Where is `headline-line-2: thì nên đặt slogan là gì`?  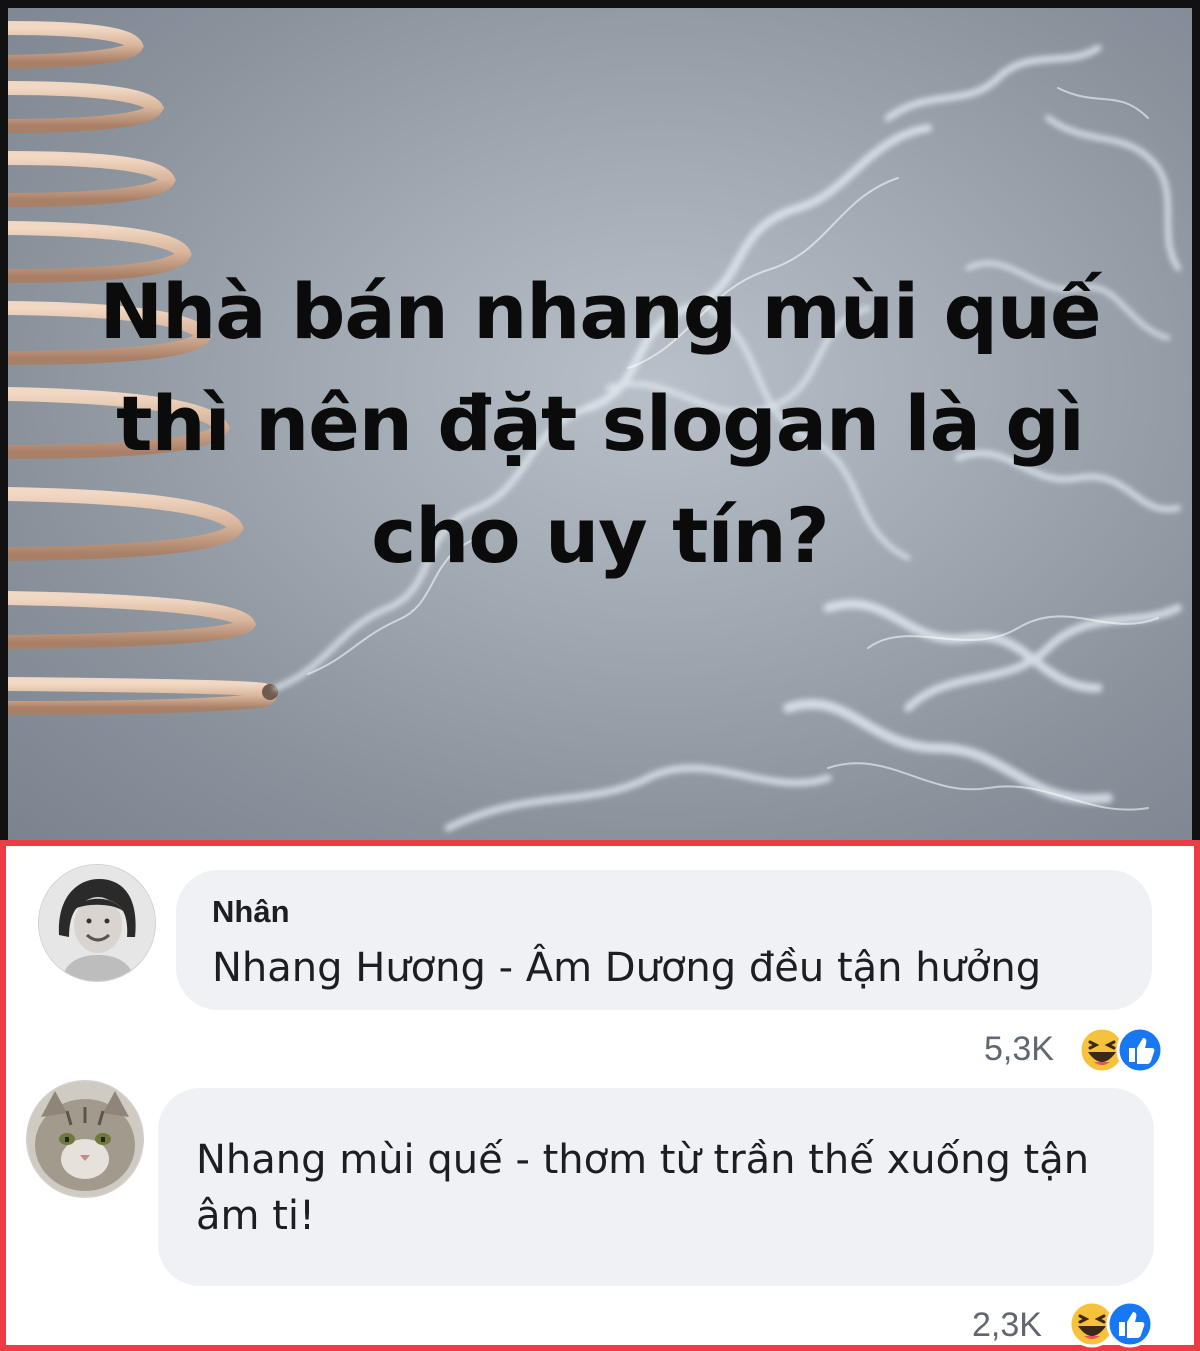 headline-line-2: thì nên đặt slogan là gì is located at coordinates (600, 423).